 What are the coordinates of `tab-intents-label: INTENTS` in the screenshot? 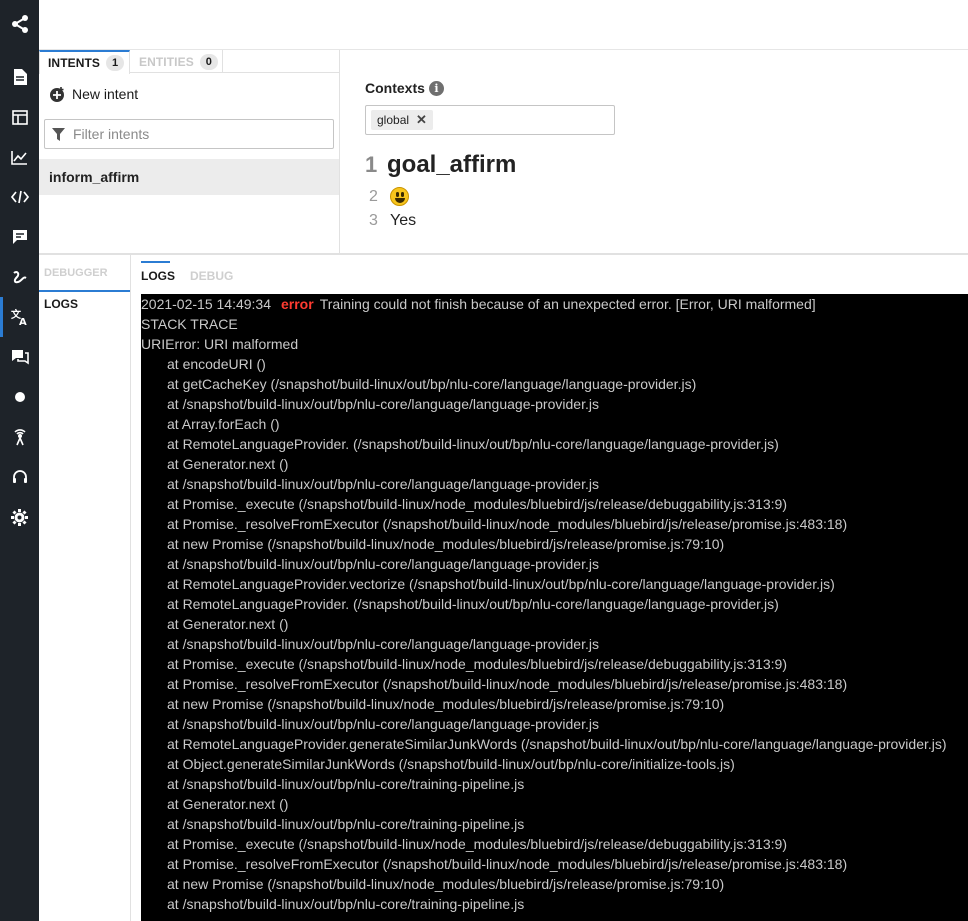 It's located at (74, 63).